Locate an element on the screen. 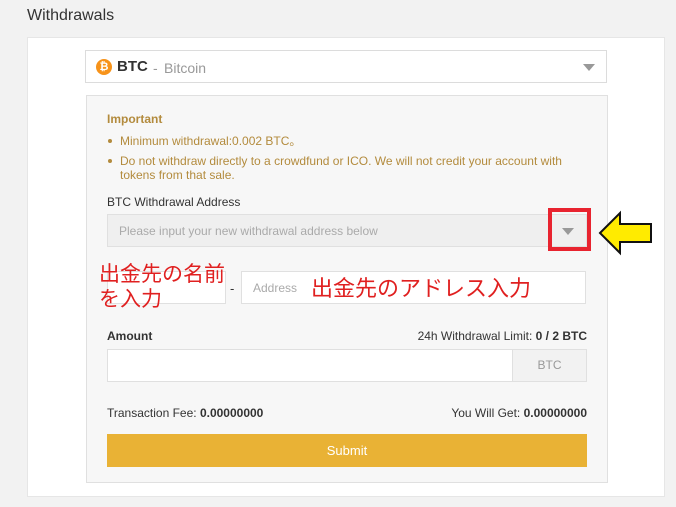 This screenshot has height=507, width=676. you-will-get: You Will Get: 0.00000000 is located at coordinates (519, 413).